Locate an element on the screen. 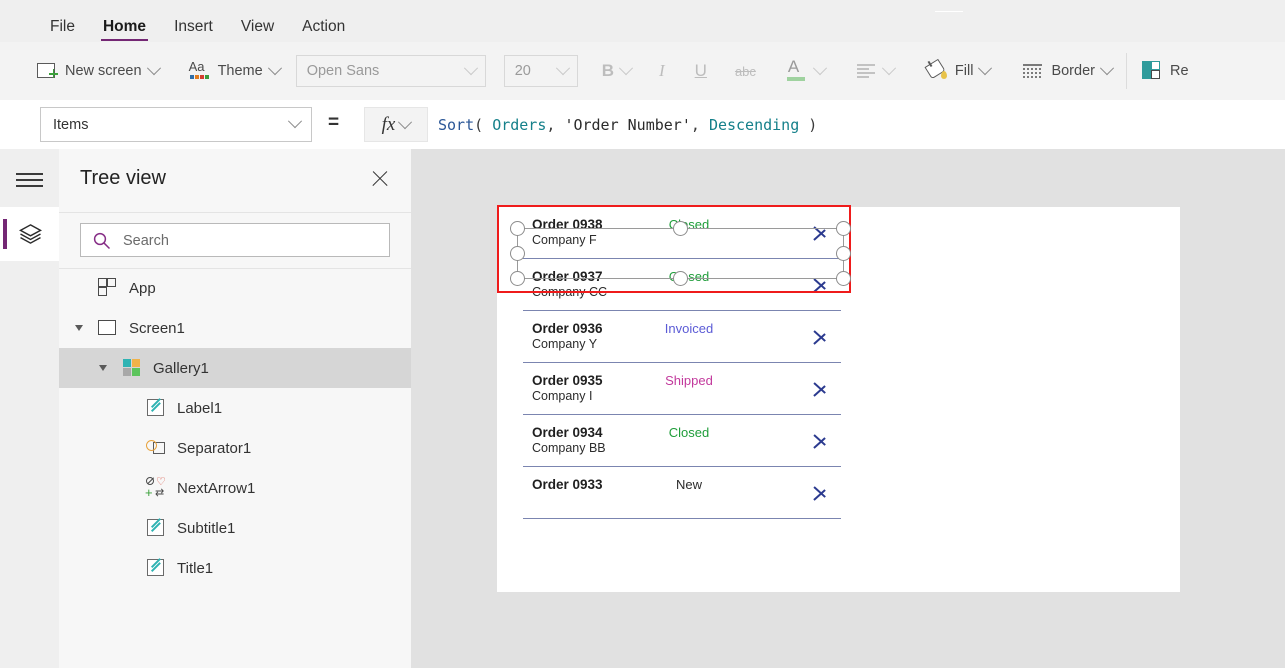 The height and width of the screenshot is (668, 1285). fx-label: fx is located at coordinates (388, 124).